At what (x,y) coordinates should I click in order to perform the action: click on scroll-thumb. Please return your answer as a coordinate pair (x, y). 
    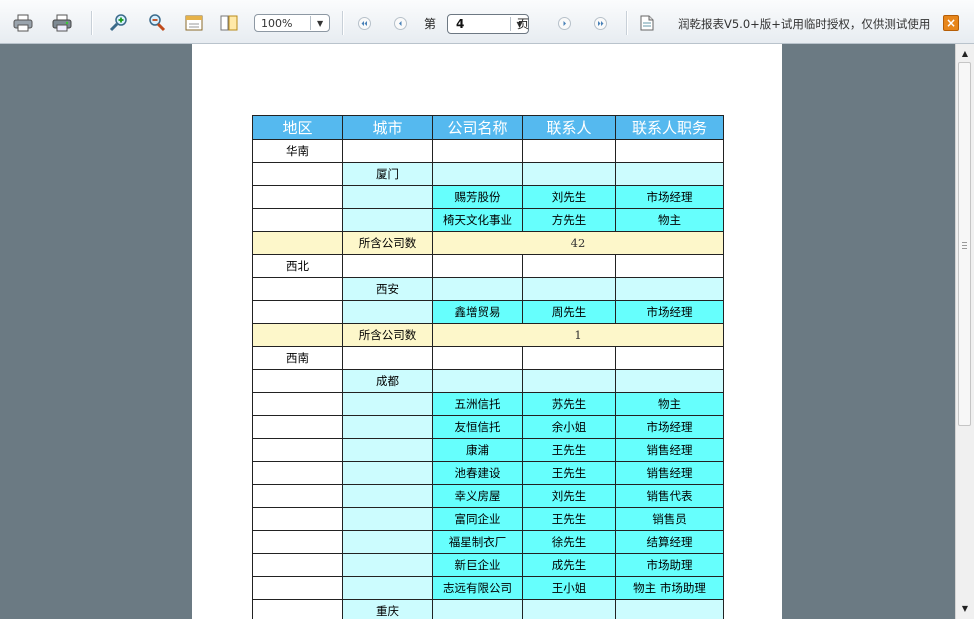
    Looking at the image, I should click on (964, 244).